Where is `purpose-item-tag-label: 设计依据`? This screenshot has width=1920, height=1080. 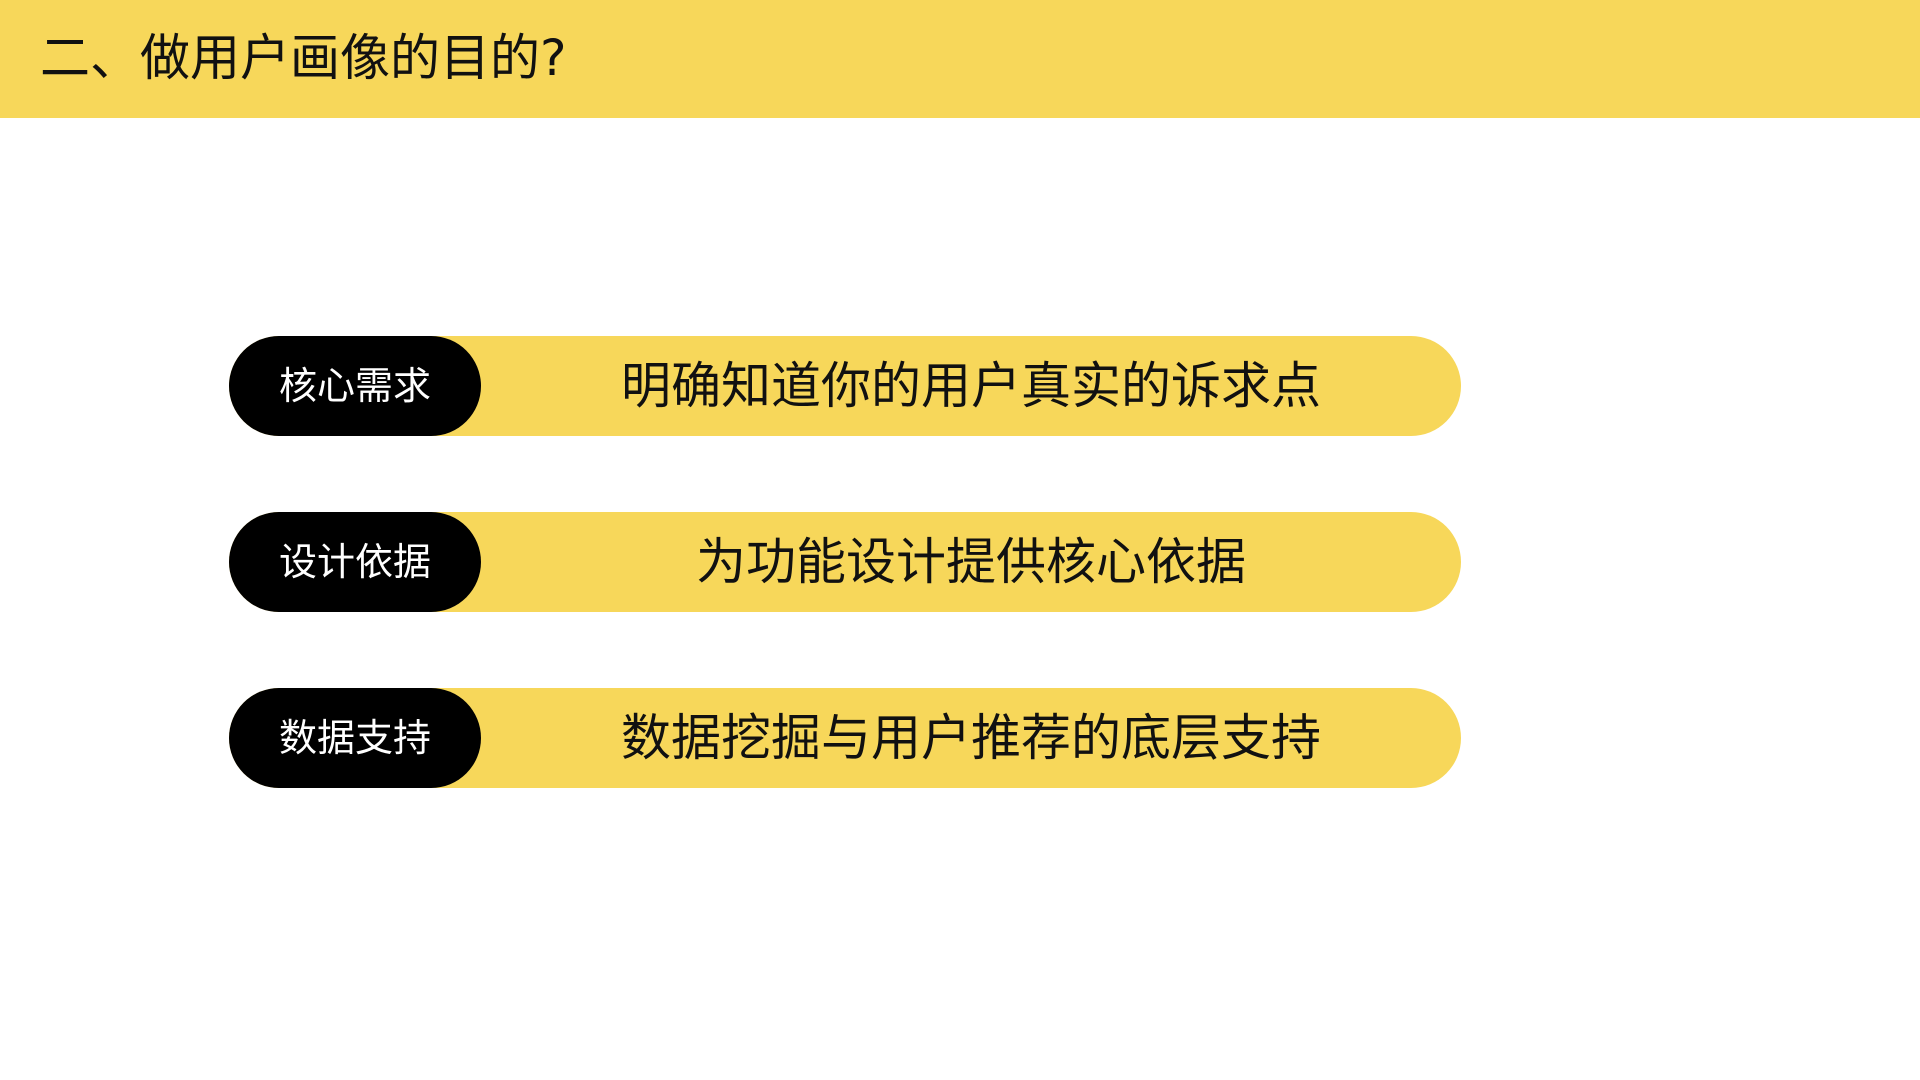 purpose-item-tag-label: 设计依据 is located at coordinates (354, 562).